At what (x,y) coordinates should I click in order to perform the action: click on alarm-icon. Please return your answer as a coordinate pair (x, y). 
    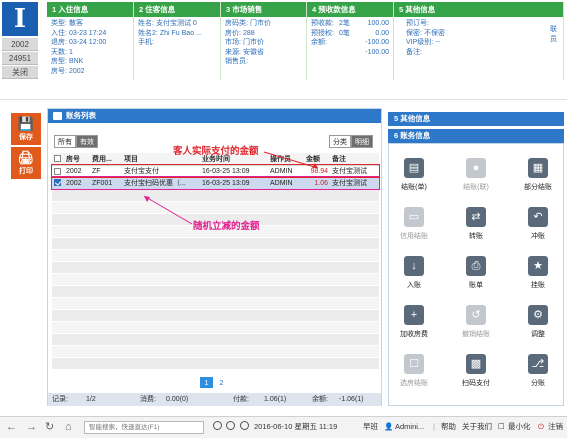
    Looking at the image, I should click on (245, 427).